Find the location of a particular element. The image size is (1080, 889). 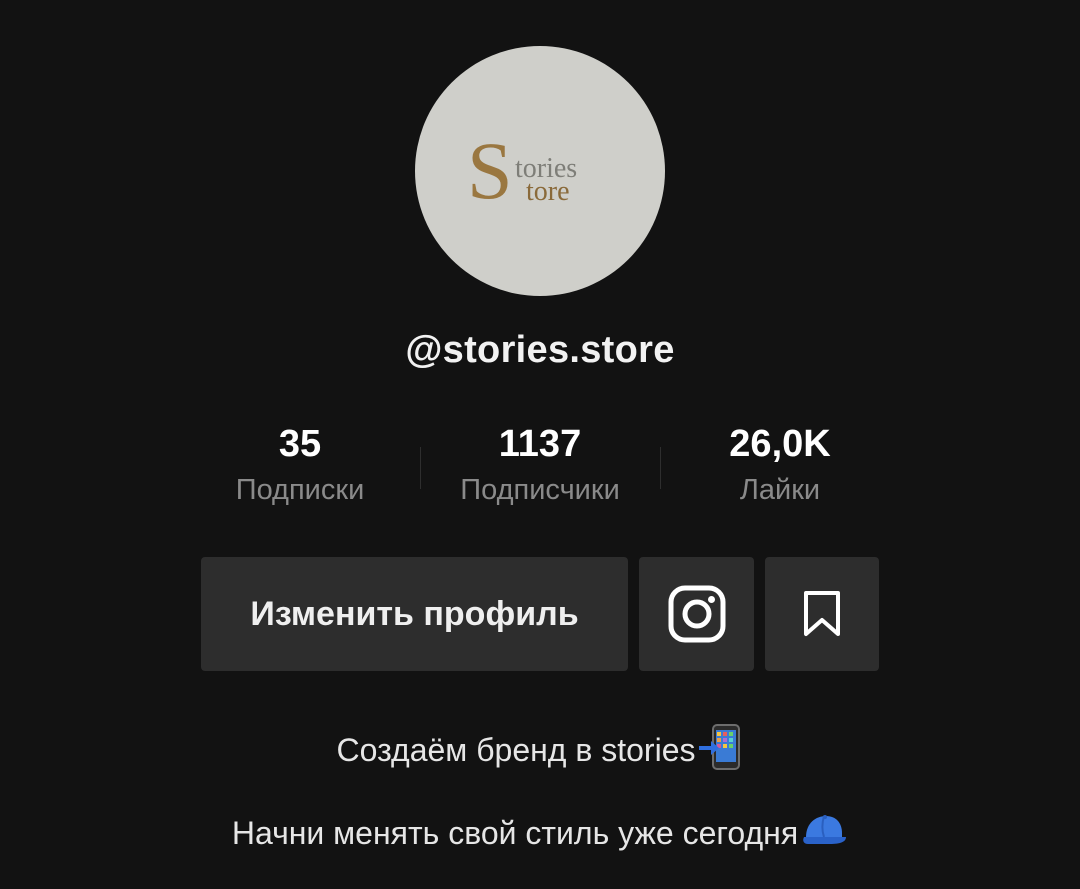

following-count: 35 is located at coordinates (300, 444).